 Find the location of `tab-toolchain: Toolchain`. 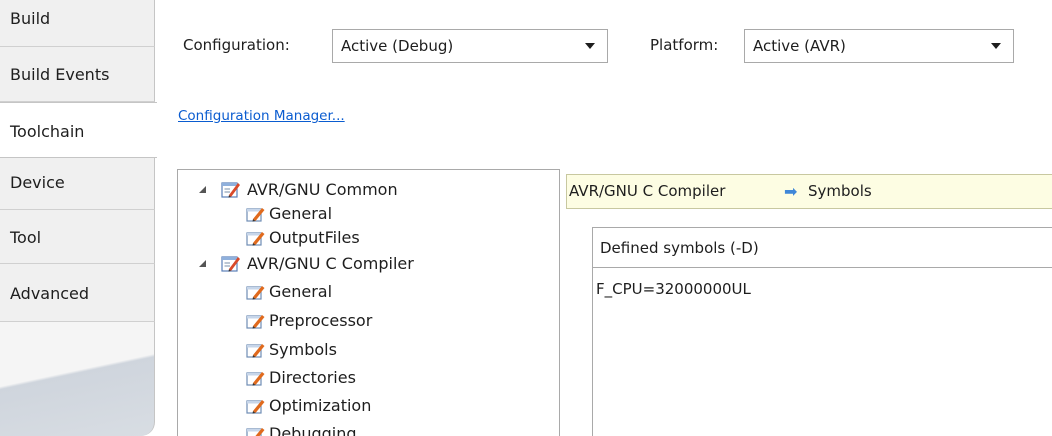

tab-toolchain: Toolchain is located at coordinates (78, 130).